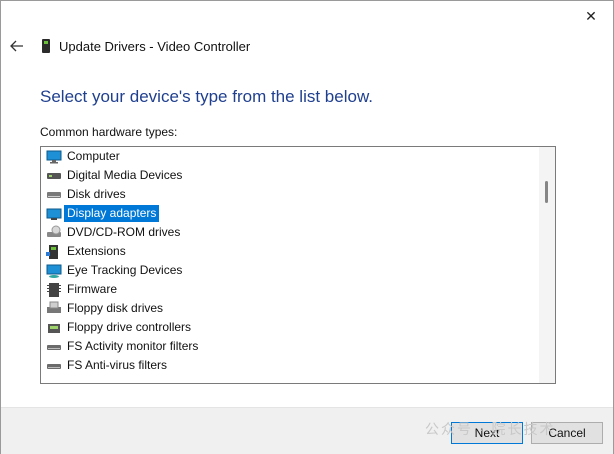  I want to click on list-item: Display adapters, so click(289, 213).